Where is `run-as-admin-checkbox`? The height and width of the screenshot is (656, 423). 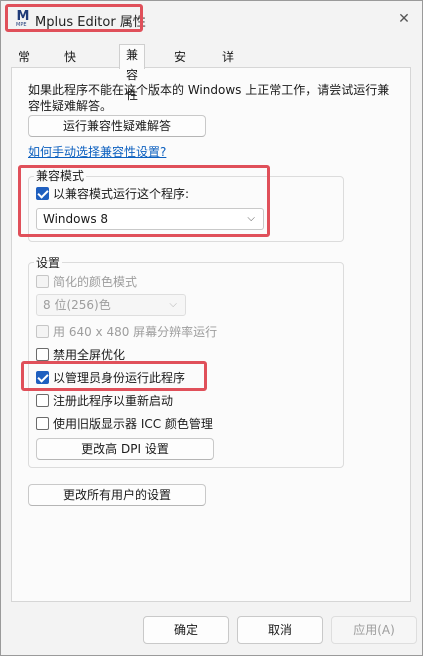 run-as-admin-checkbox is located at coordinates (42, 377).